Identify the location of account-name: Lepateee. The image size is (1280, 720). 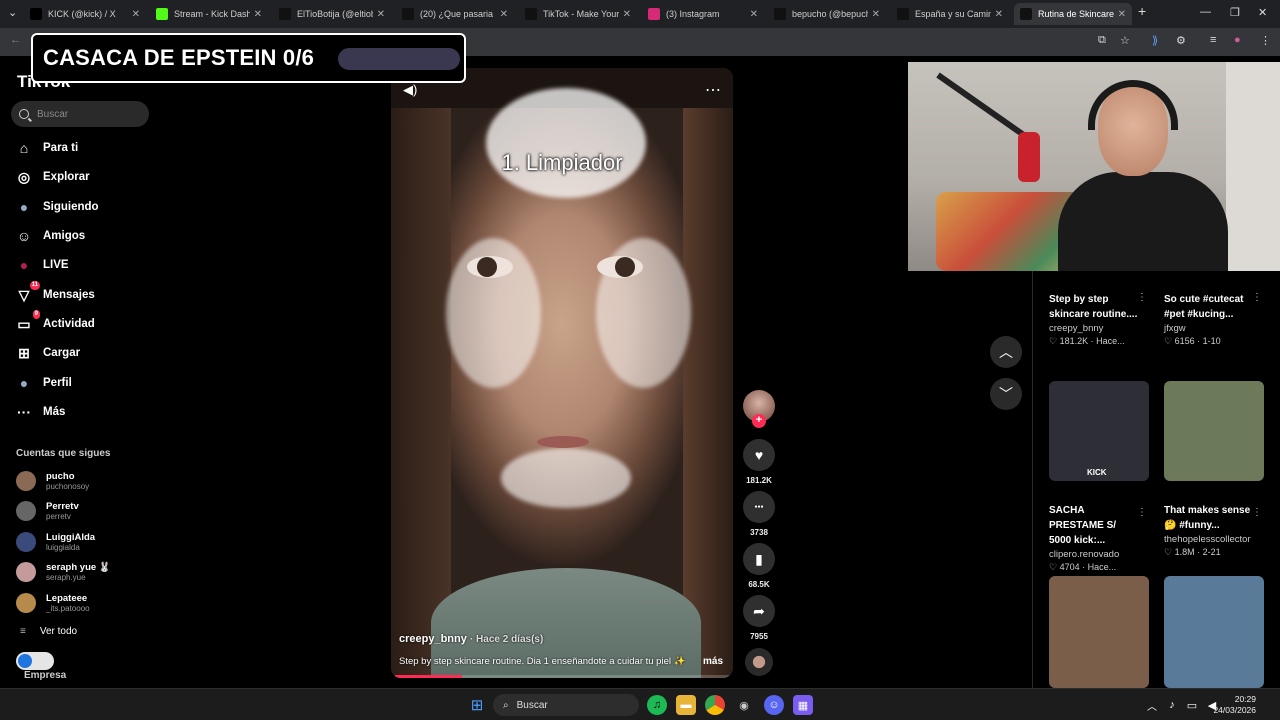
(67, 598).